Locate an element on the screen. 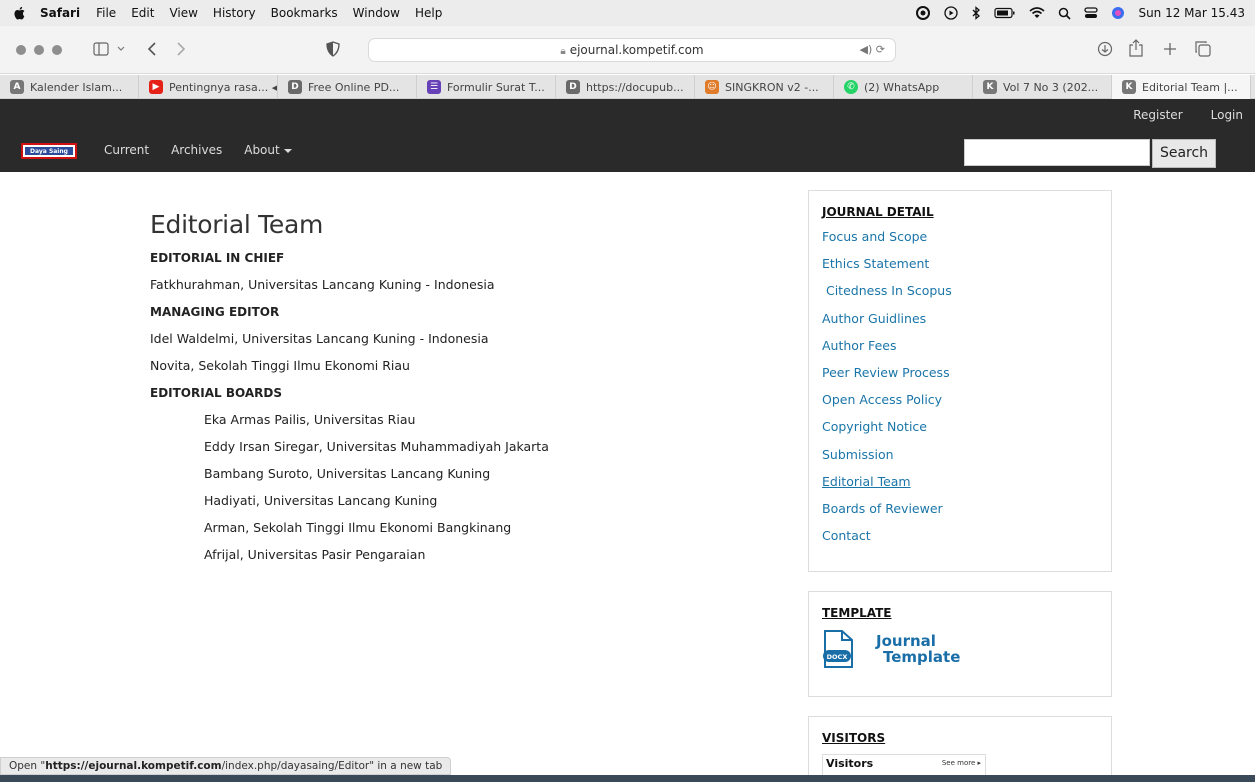  menubar-view: View is located at coordinates (183, 13).